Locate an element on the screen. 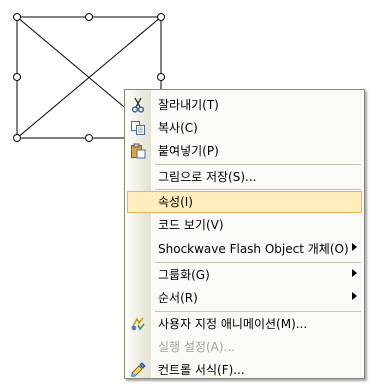 This screenshot has height=386, width=369. menu-item-label: 복사(C) is located at coordinates (178, 128).